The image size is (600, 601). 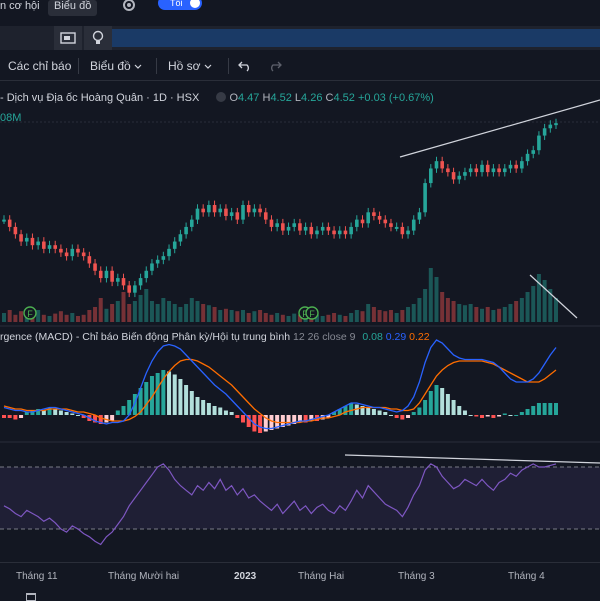 I want to click on x-tick: Tháng Mười hai, so click(x=144, y=576).